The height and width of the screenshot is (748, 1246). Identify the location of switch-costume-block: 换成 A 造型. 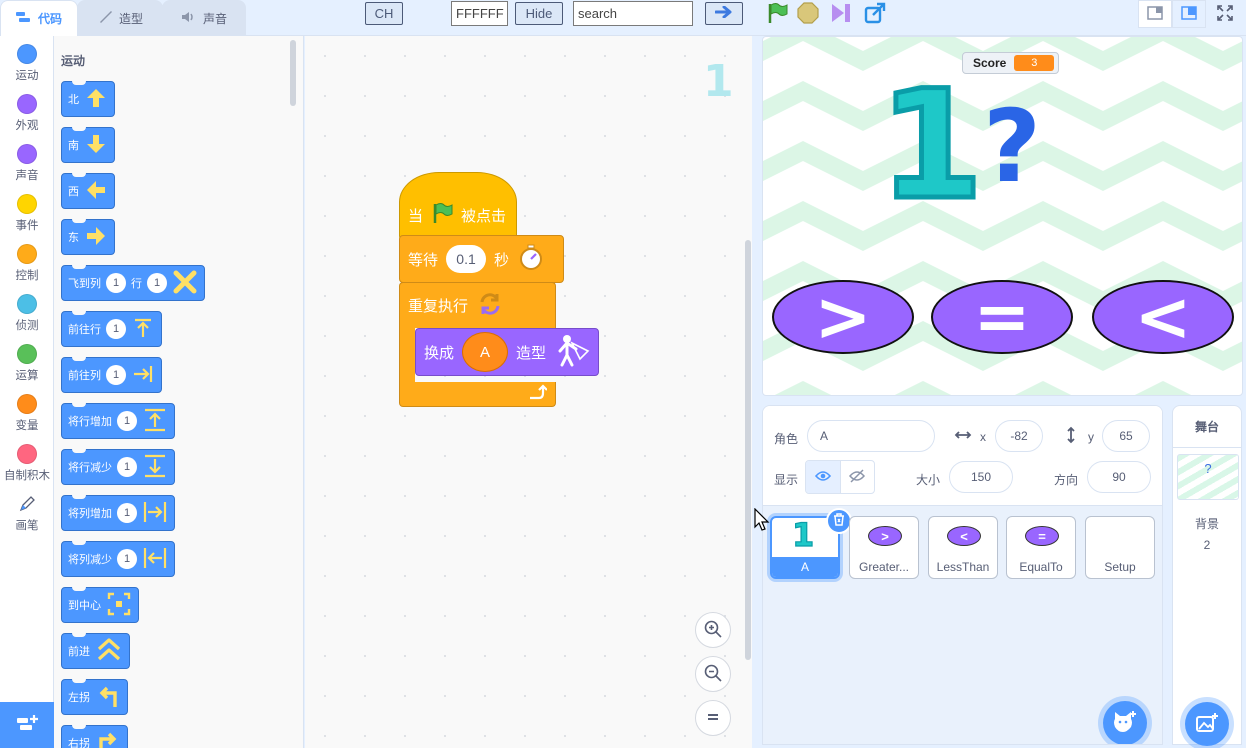
(507, 352).